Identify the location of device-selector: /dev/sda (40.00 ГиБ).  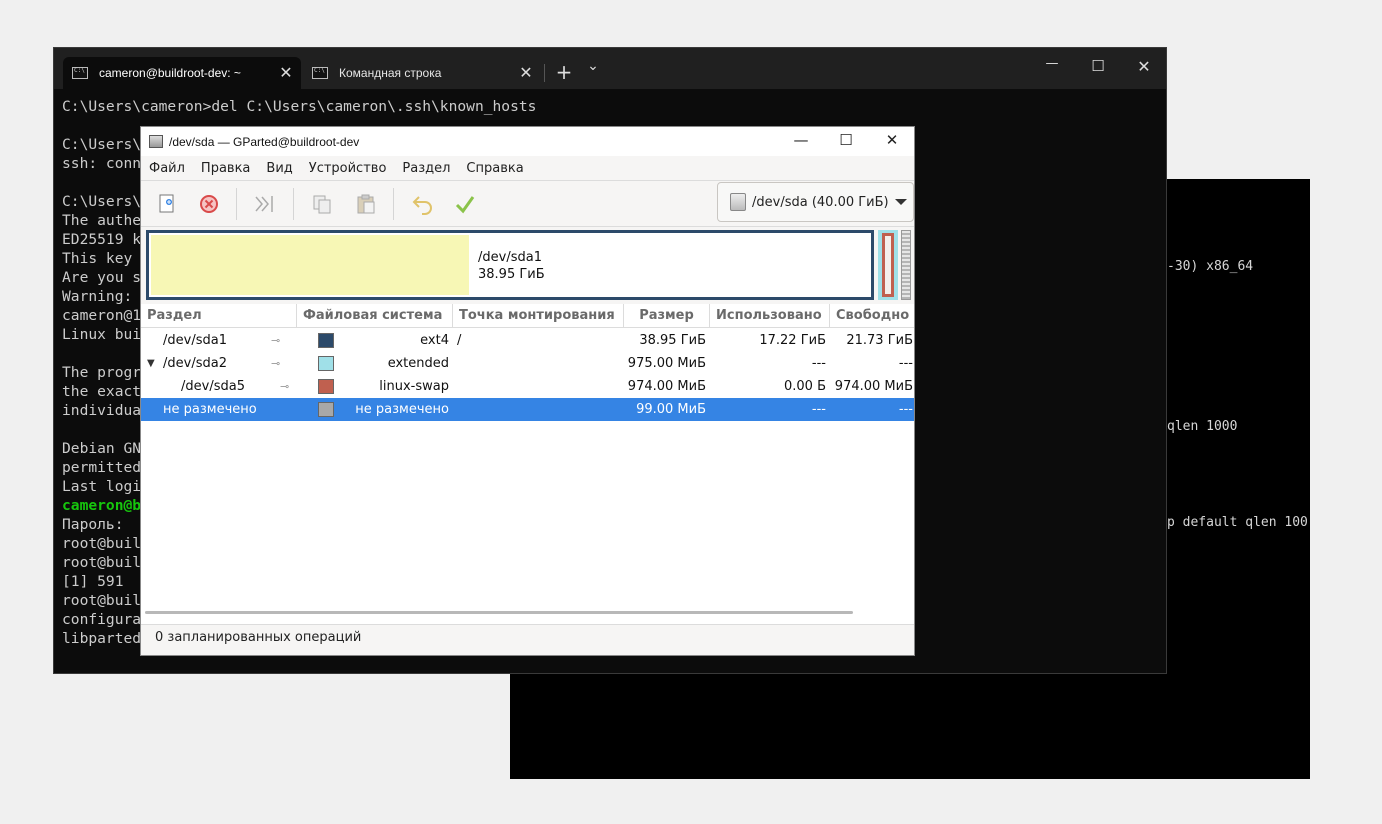
(815, 202).